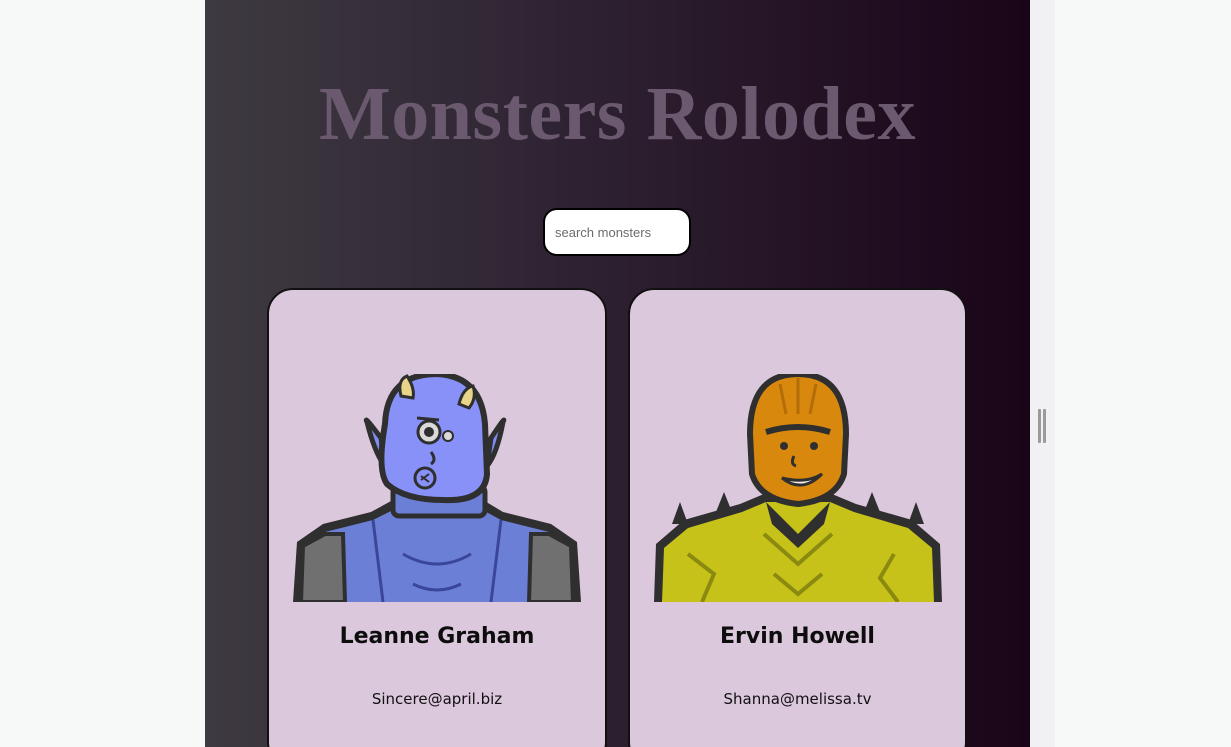  Describe the element at coordinates (797, 636) in the screenshot. I see `monster-name: Ervin Howell` at that location.